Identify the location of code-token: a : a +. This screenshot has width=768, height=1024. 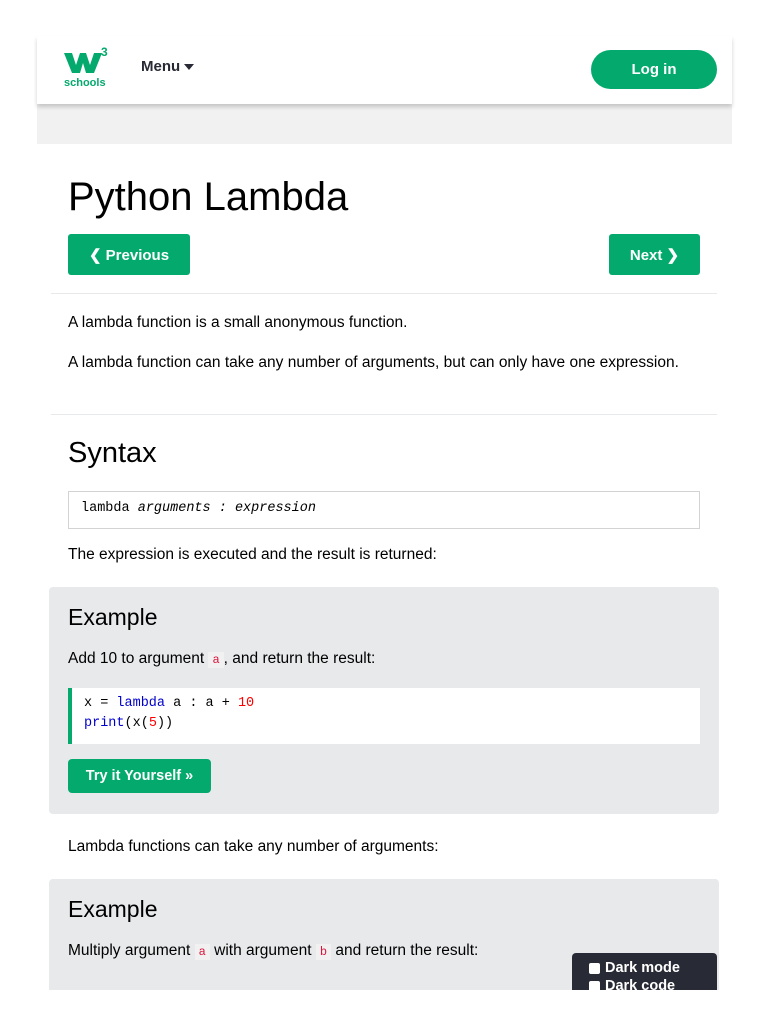
(201, 703).